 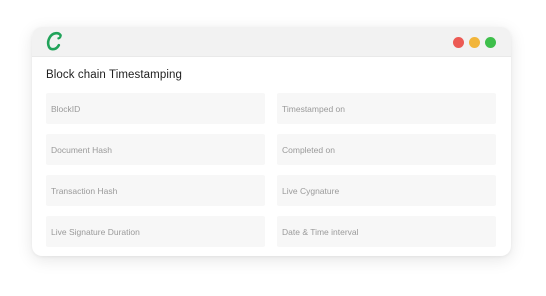 I want to click on live-signature-duration-field: Live Signature Duration, so click(x=155, y=231).